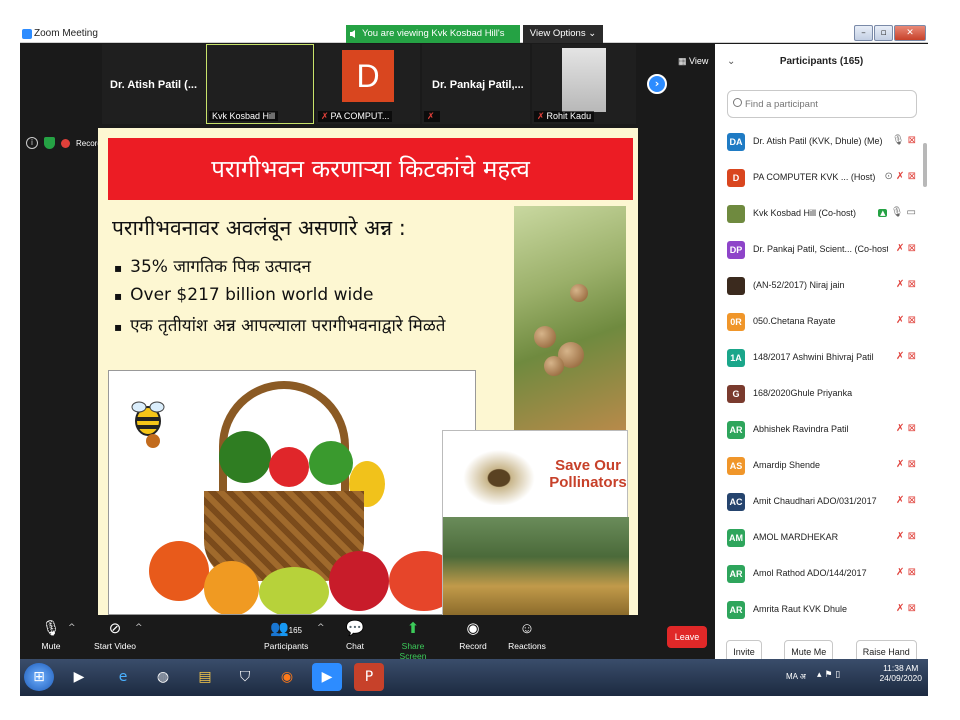  Describe the element at coordinates (535, 522) in the screenshot. I see `save-pollinators-image: Save Our Pollinators` at that location.